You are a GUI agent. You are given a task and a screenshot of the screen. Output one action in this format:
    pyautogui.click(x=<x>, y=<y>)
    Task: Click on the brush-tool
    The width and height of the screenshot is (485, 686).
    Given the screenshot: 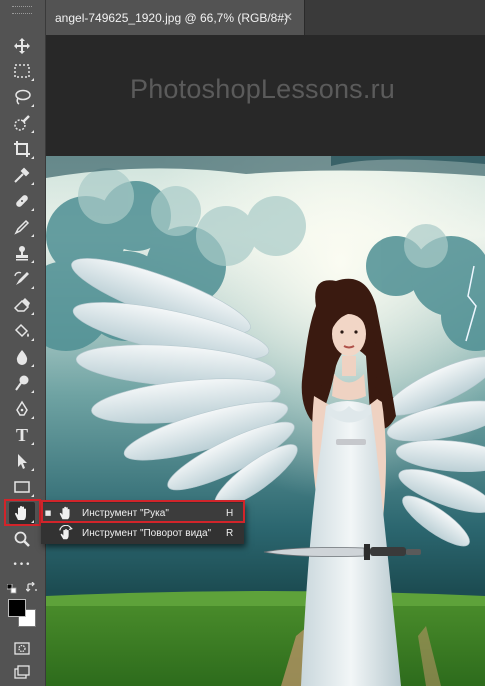 What is the action you would take?
    pyautogui.click(x=22, y=227)
    